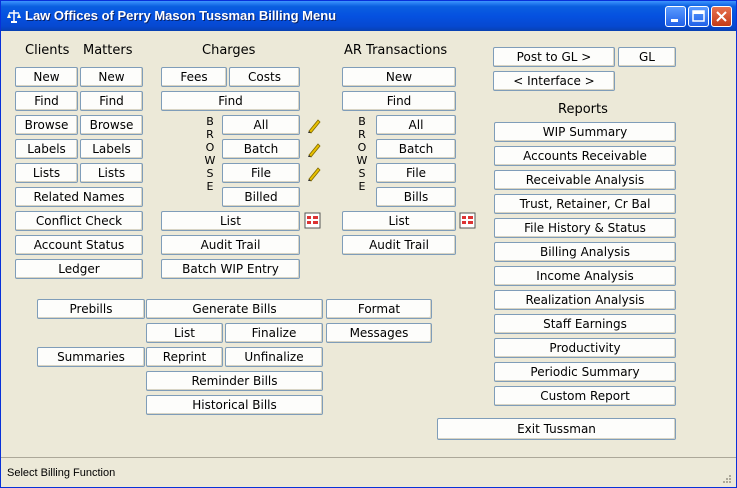  What do you see at coordinates (556, 429) in the screenshot?
I see `exit-button: Exit Tussman` at bounding box center [556, 429].